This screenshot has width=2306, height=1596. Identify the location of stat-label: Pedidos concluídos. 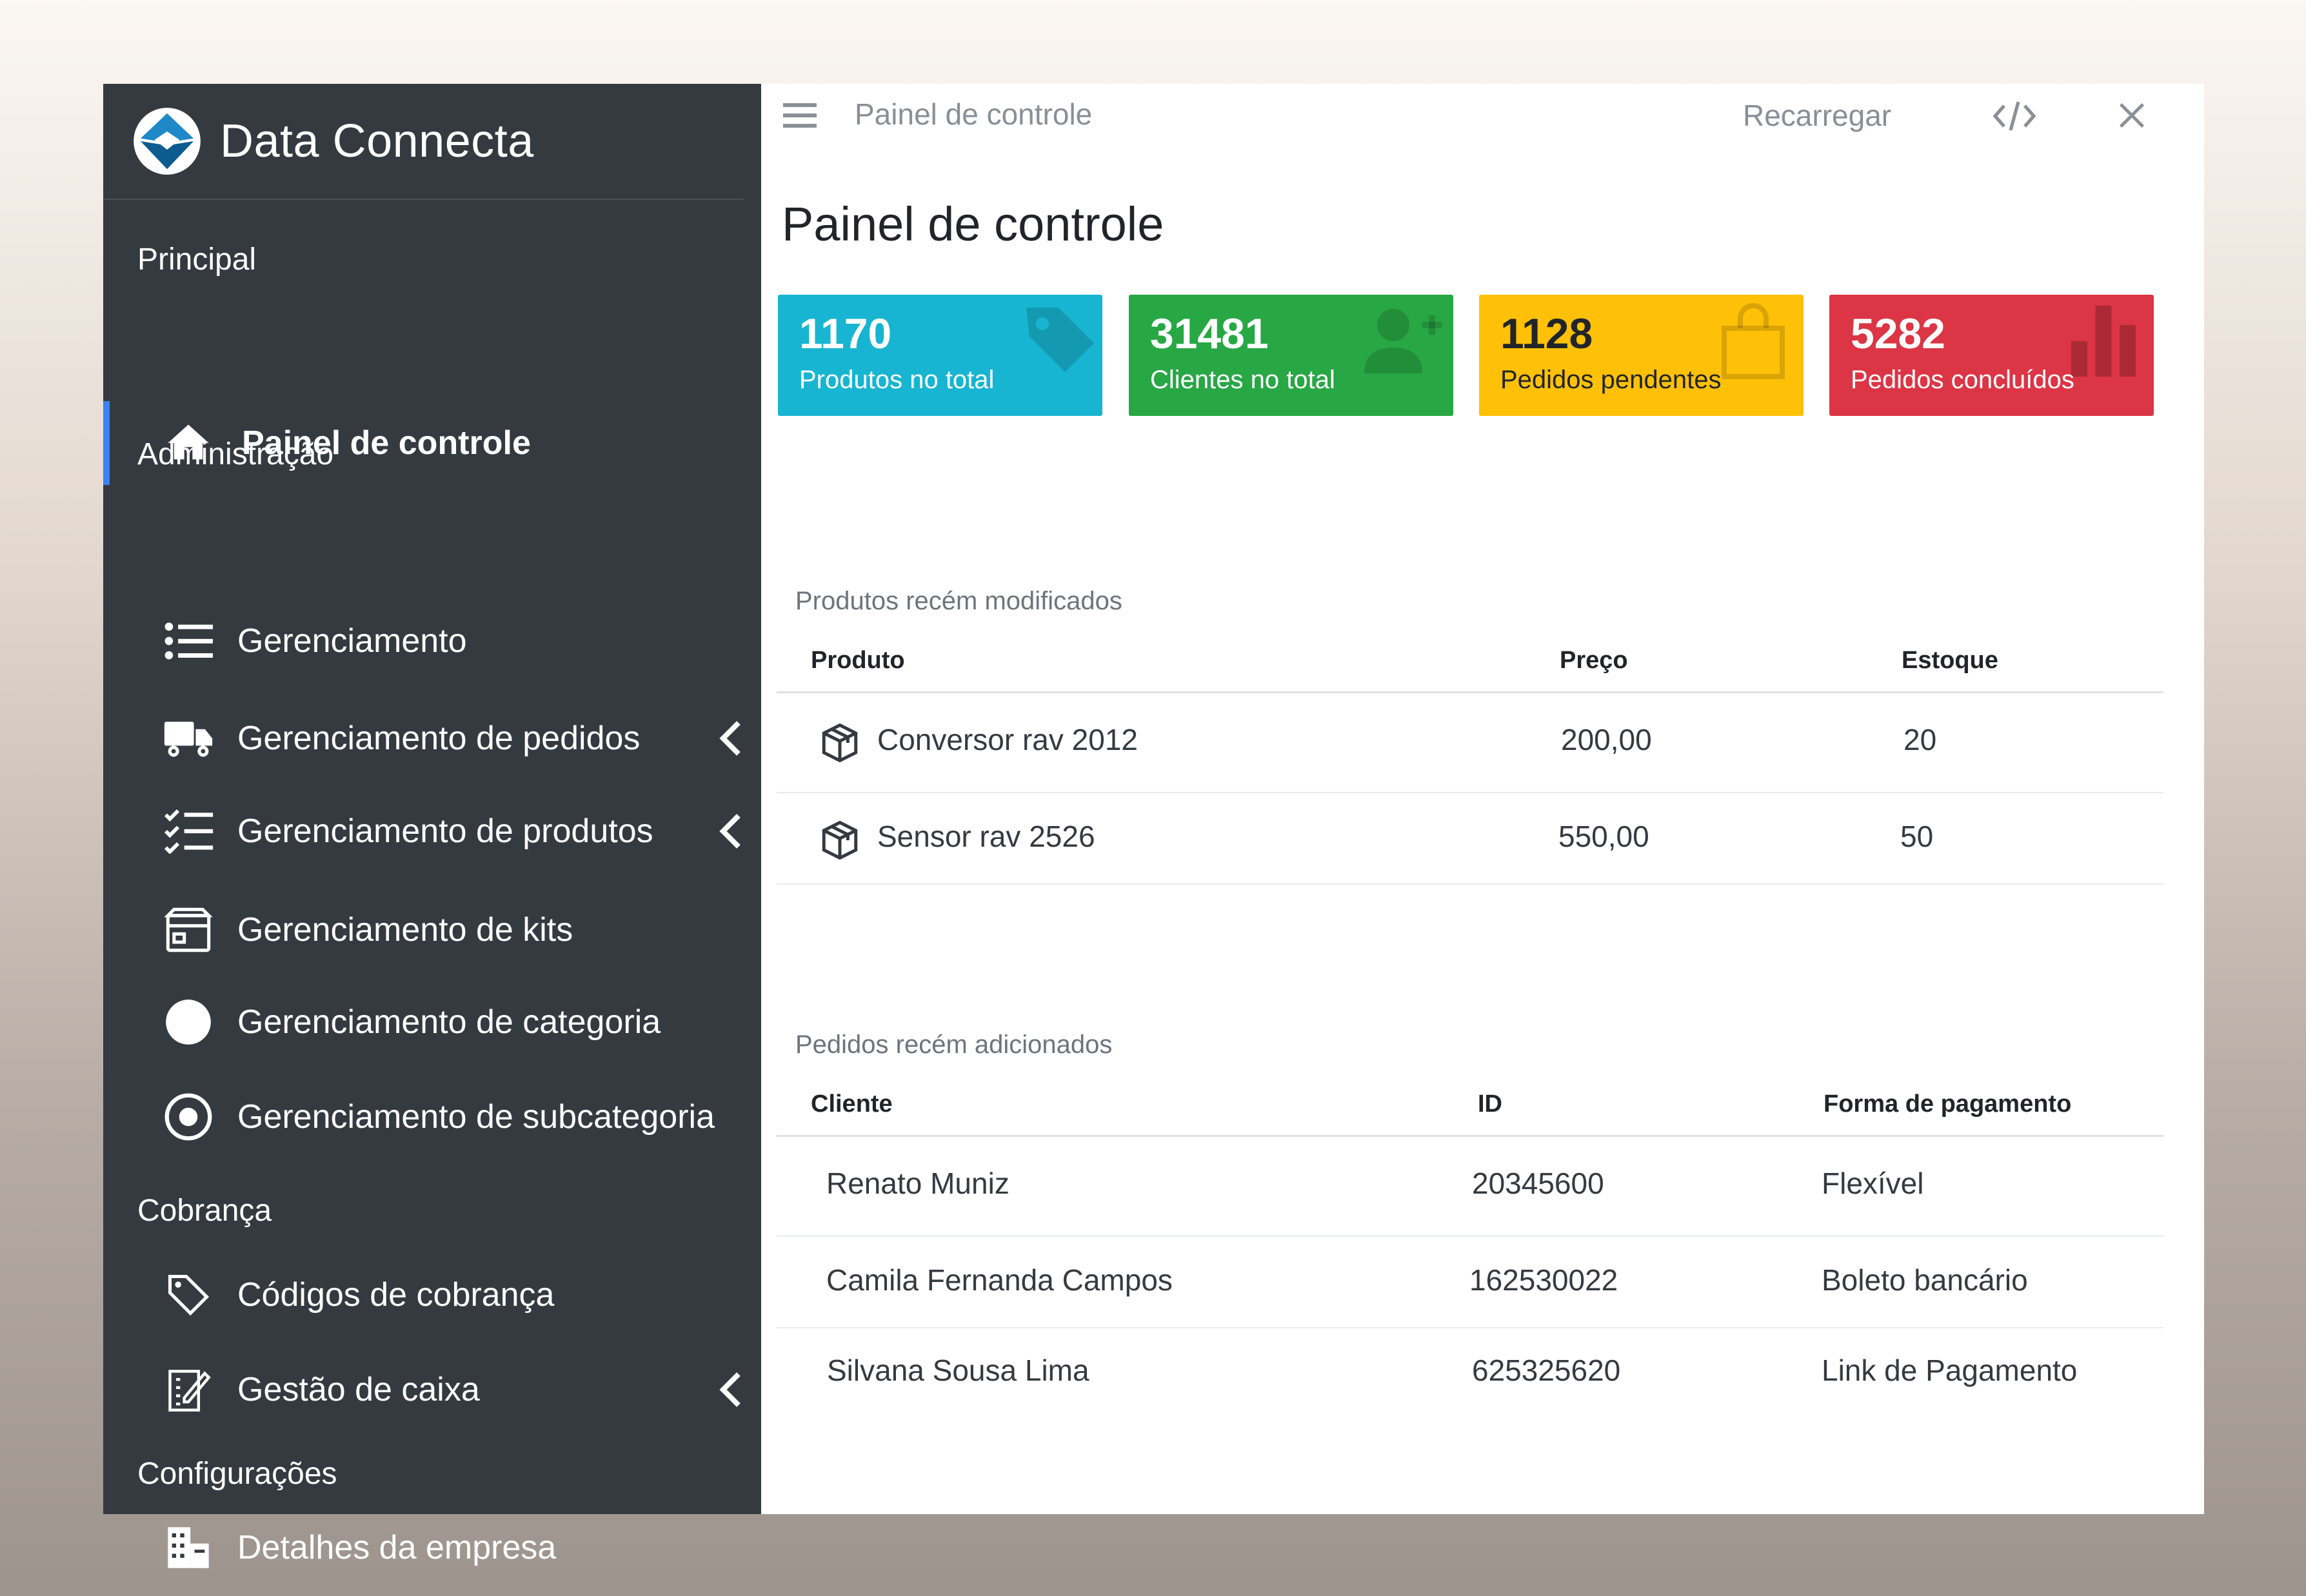
(1962, 380).